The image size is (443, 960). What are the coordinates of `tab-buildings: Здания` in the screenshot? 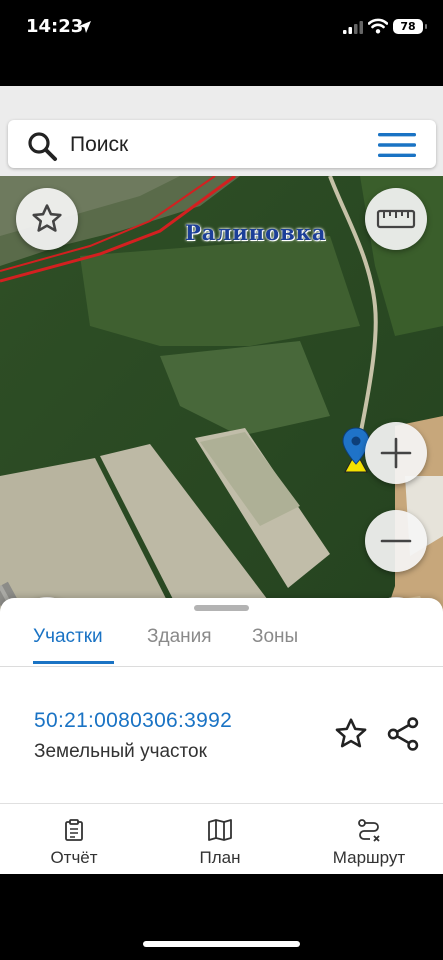 It's located at (179, 637).